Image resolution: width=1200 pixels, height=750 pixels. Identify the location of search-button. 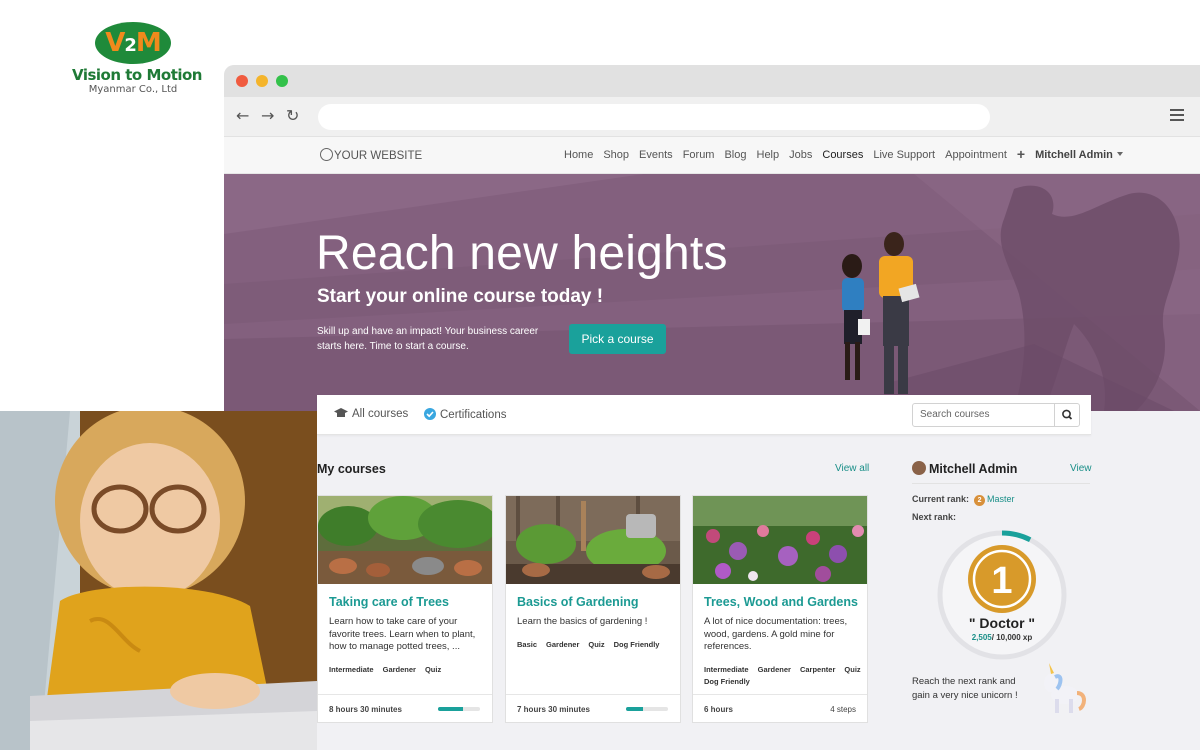
(1066, 415).